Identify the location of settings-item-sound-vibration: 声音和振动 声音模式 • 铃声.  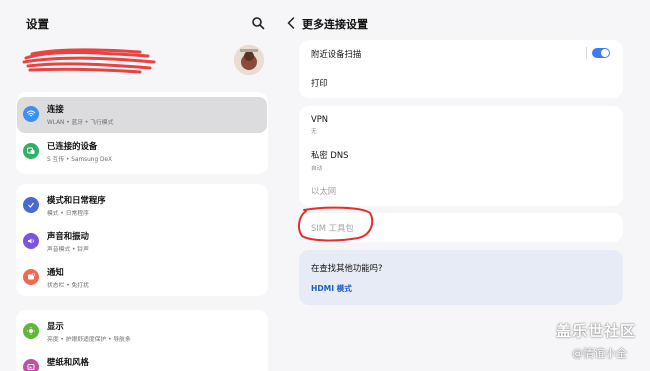
(142, 242).